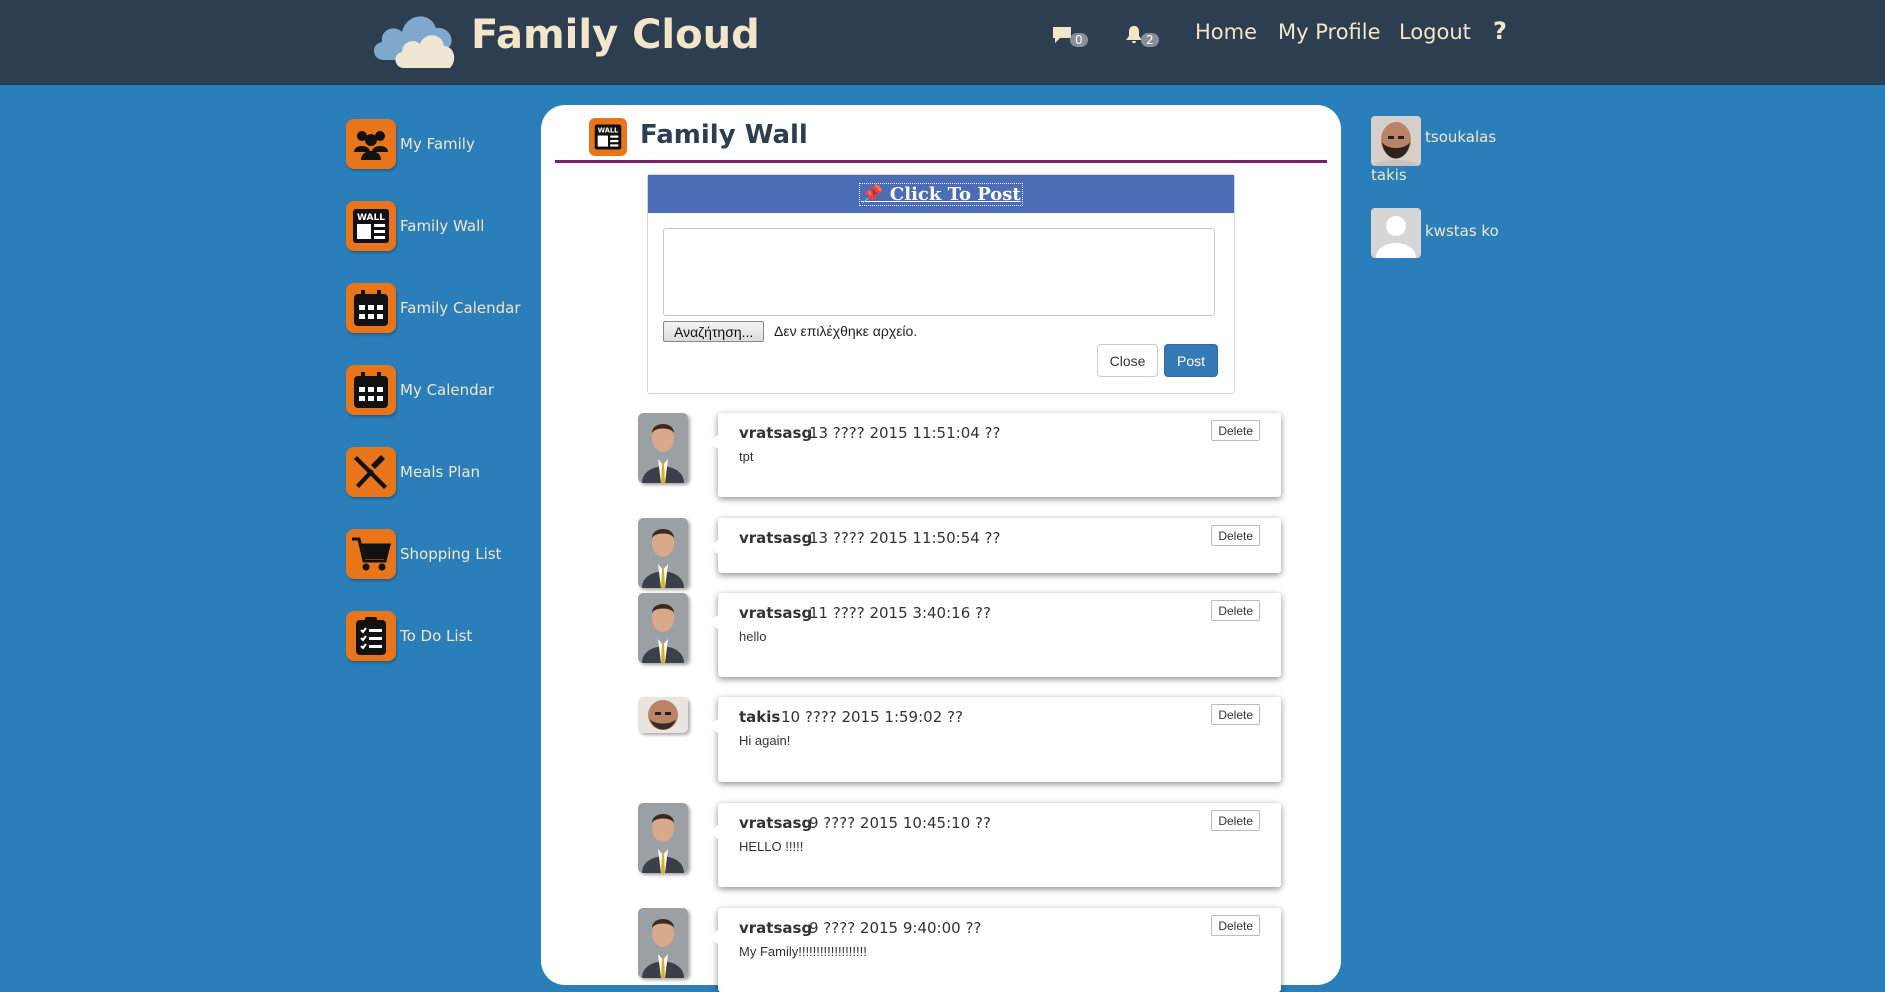 Image resolution: width=1885 pixels, height=992 pixels. I want to click on post-date: 9 ???? 2015 9:40:00 ??, so click(895, 928).